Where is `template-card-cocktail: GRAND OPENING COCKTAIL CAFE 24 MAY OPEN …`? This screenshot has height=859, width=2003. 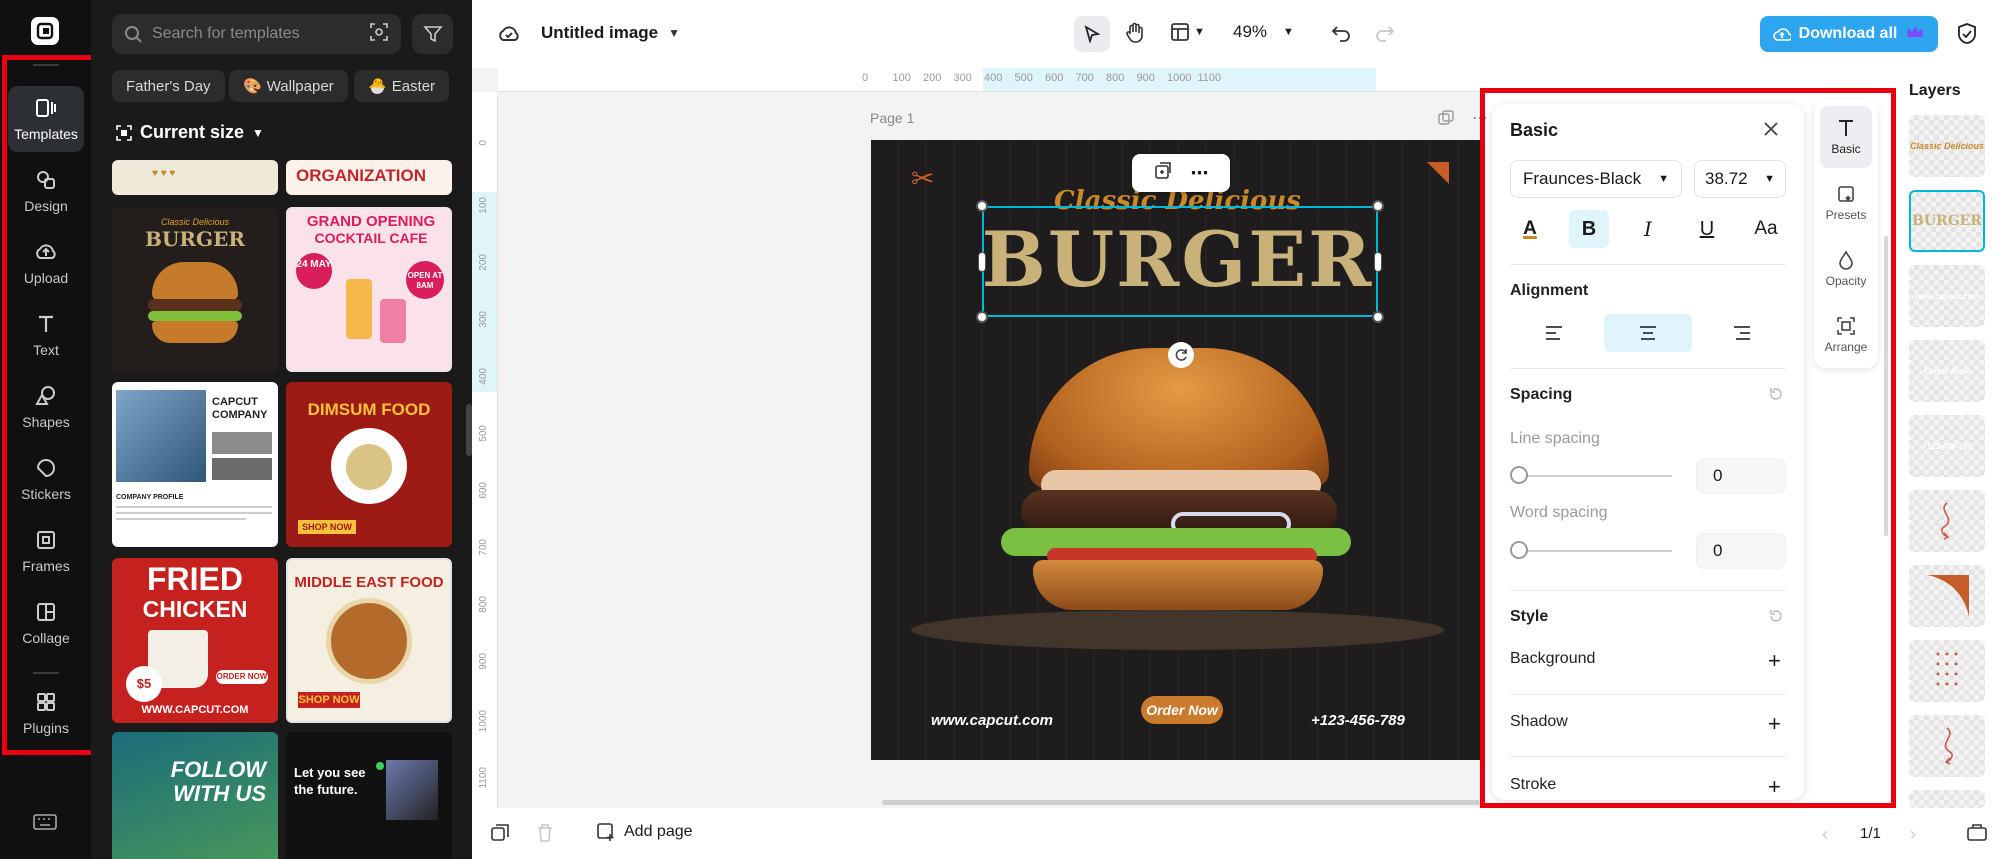
template-card-cocktail: GRAND OPENING COCKTAIL CAFE 24 MAY OPEN … is located at coordinates (369, 289).